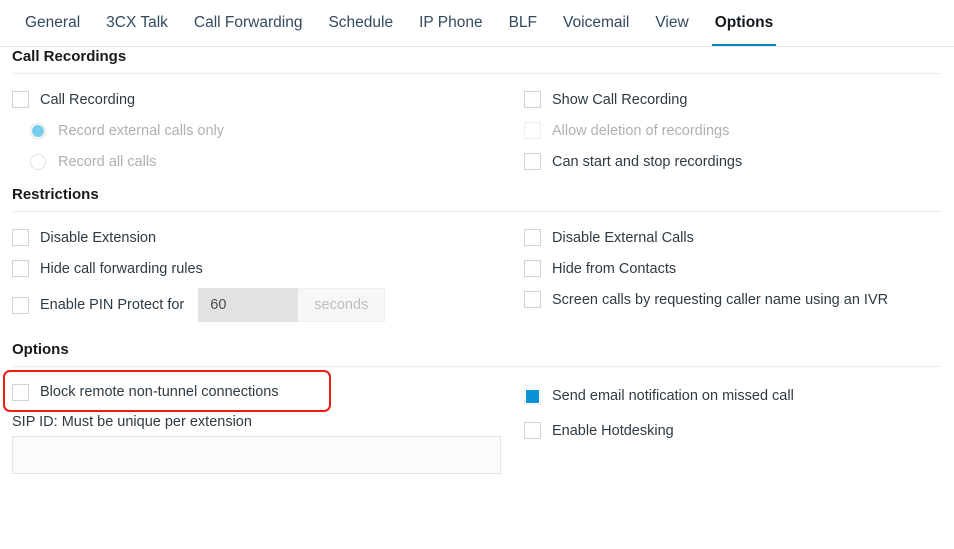 This screenshot has height=549, width=954. What do you see at coordinates (132, 422) in the screenshot?
I see `sip-id-label: SIP ID: Must be unique per extension` at bounding box center [132, 422].